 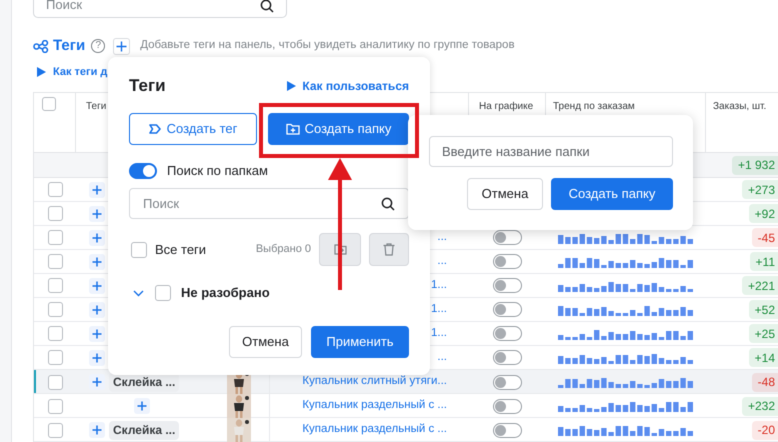 What do you see at coordinates (283, 250) in the screenshot?
I see `selected-count: Выбрано 0` at bounding box center [283, 250].